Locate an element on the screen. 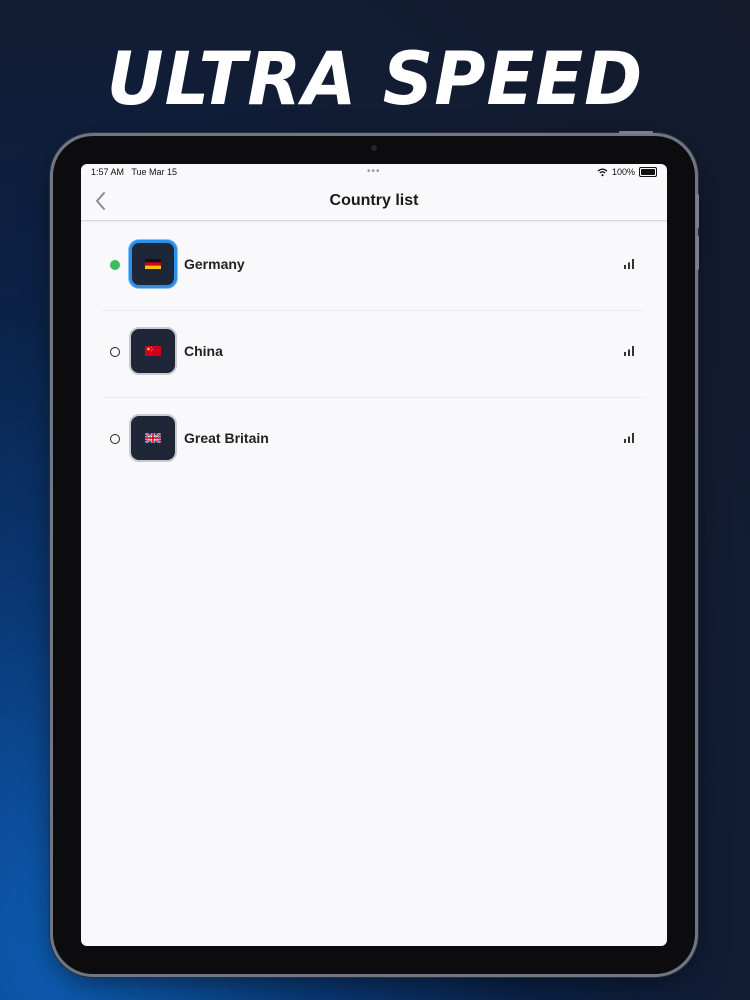 Image resolution: width=750 pixels, height=1000 pixels. page-title: Country list is located at coordinates (374, 200).